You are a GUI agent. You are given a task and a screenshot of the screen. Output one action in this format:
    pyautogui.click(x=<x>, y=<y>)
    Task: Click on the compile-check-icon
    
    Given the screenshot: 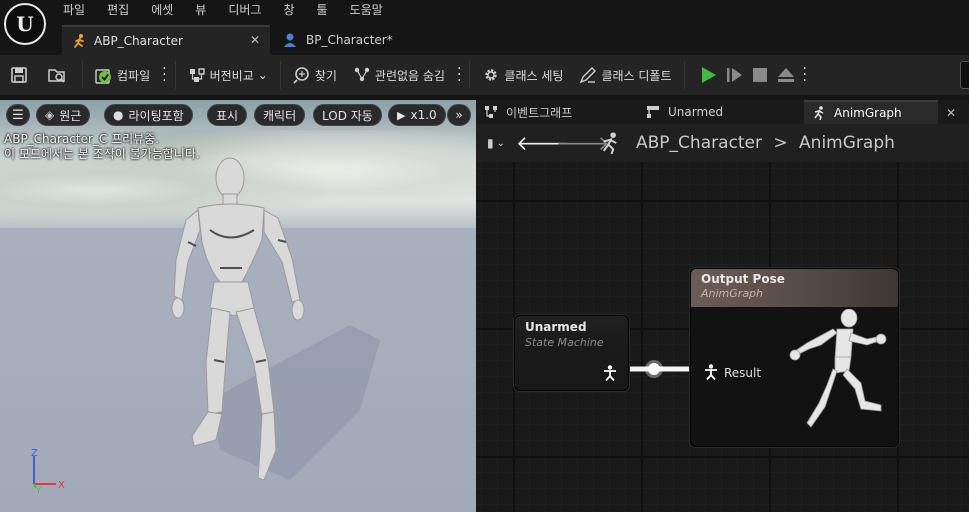 What is the action you would take?
    pyautogui.click(x=103, y=76)
    